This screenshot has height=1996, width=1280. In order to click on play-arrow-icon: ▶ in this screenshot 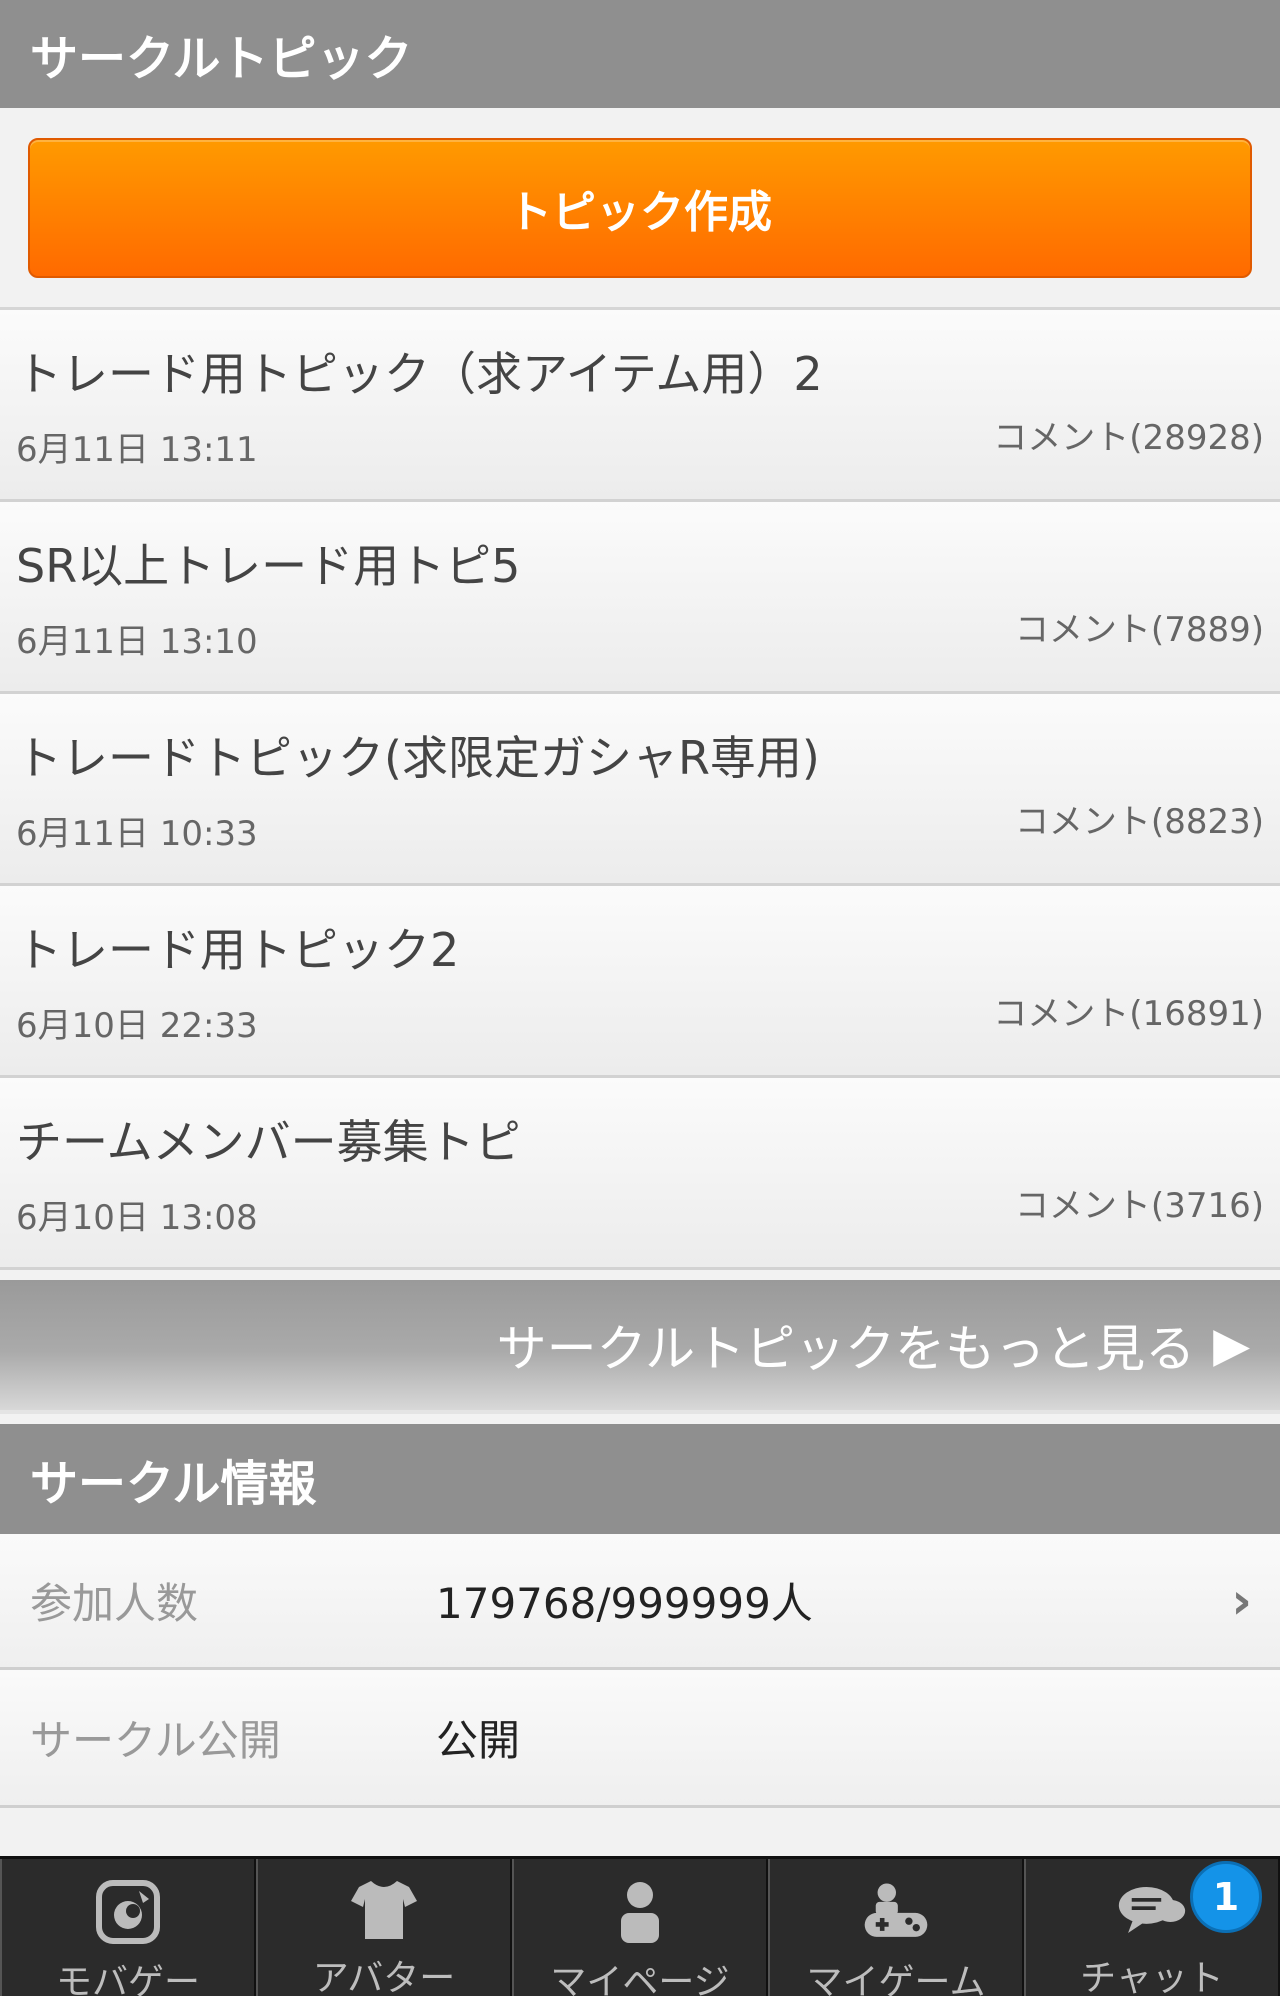, I will do `click(1231, 1345)`.